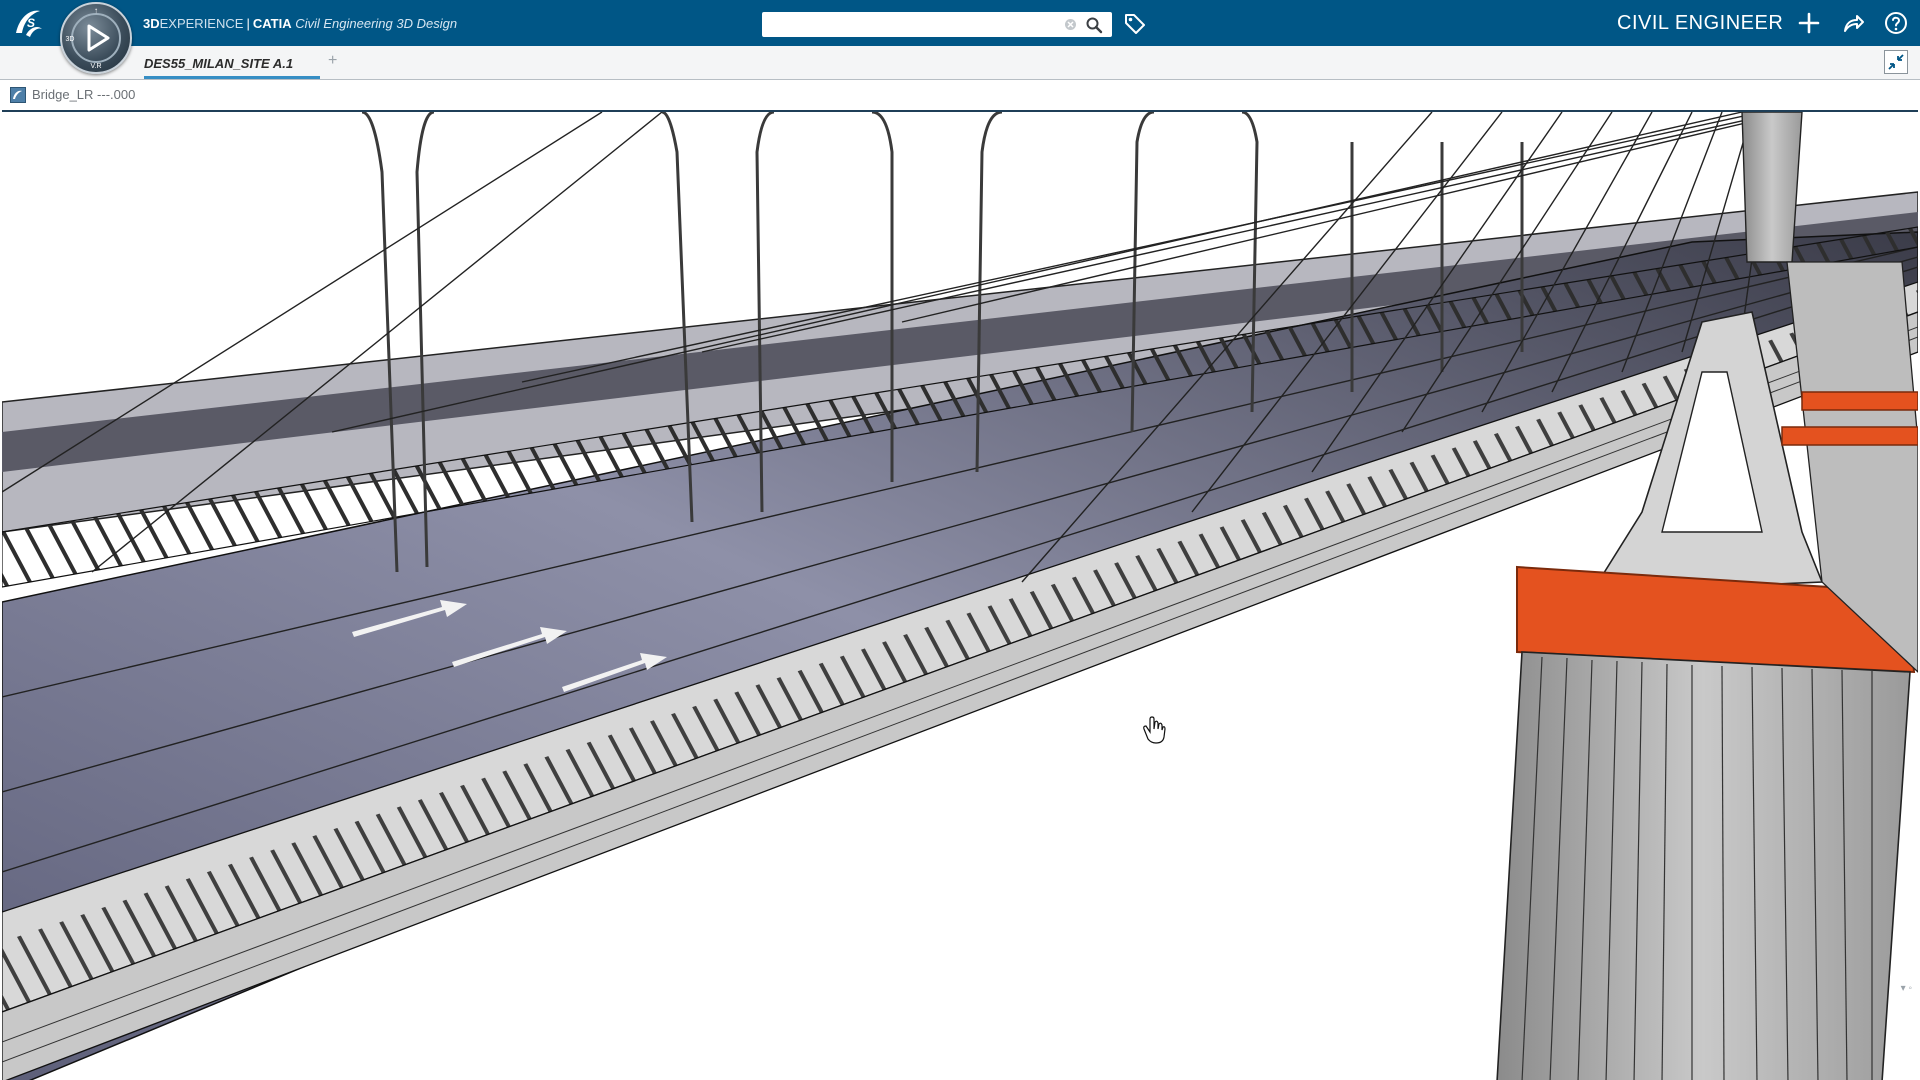 This screenshot has height=1080, width=1920. Describe the element at coordinates (1700, 23) in the screenshot. I see `role-label: CIVIL ENGINEER` at that location.